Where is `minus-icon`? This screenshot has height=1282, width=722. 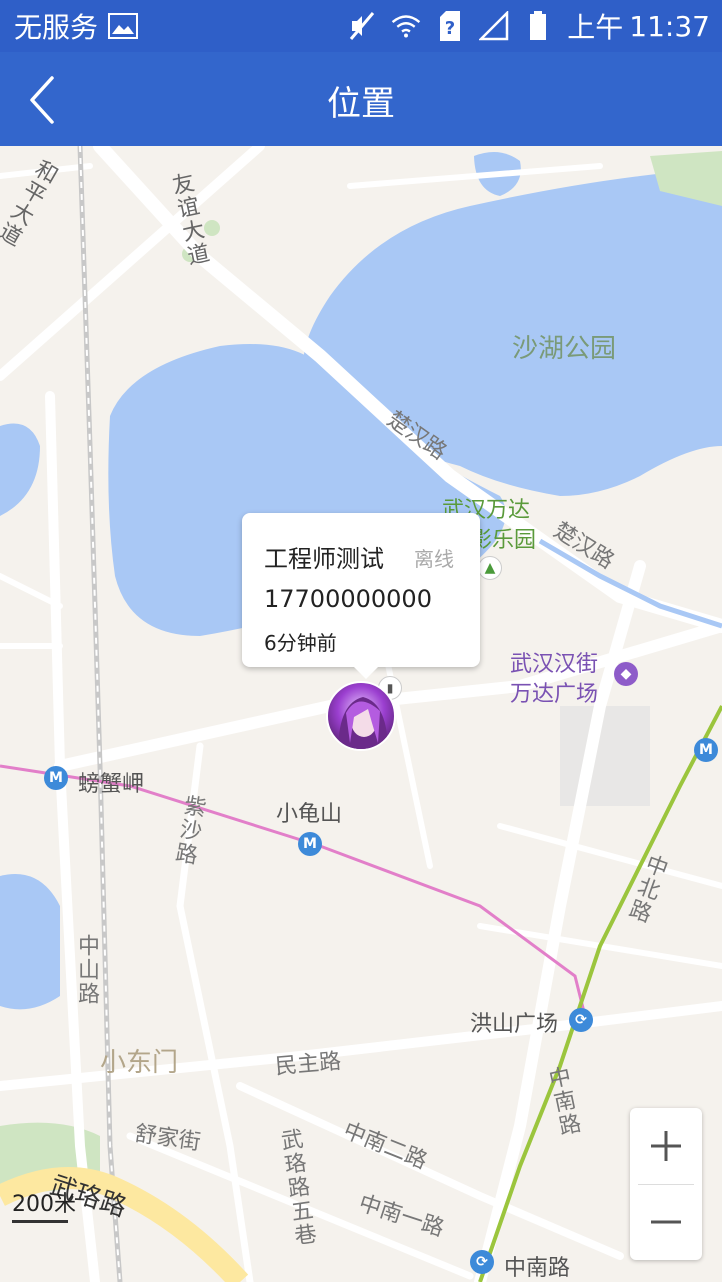 minus-icon is located at coordinates (666, 1222).